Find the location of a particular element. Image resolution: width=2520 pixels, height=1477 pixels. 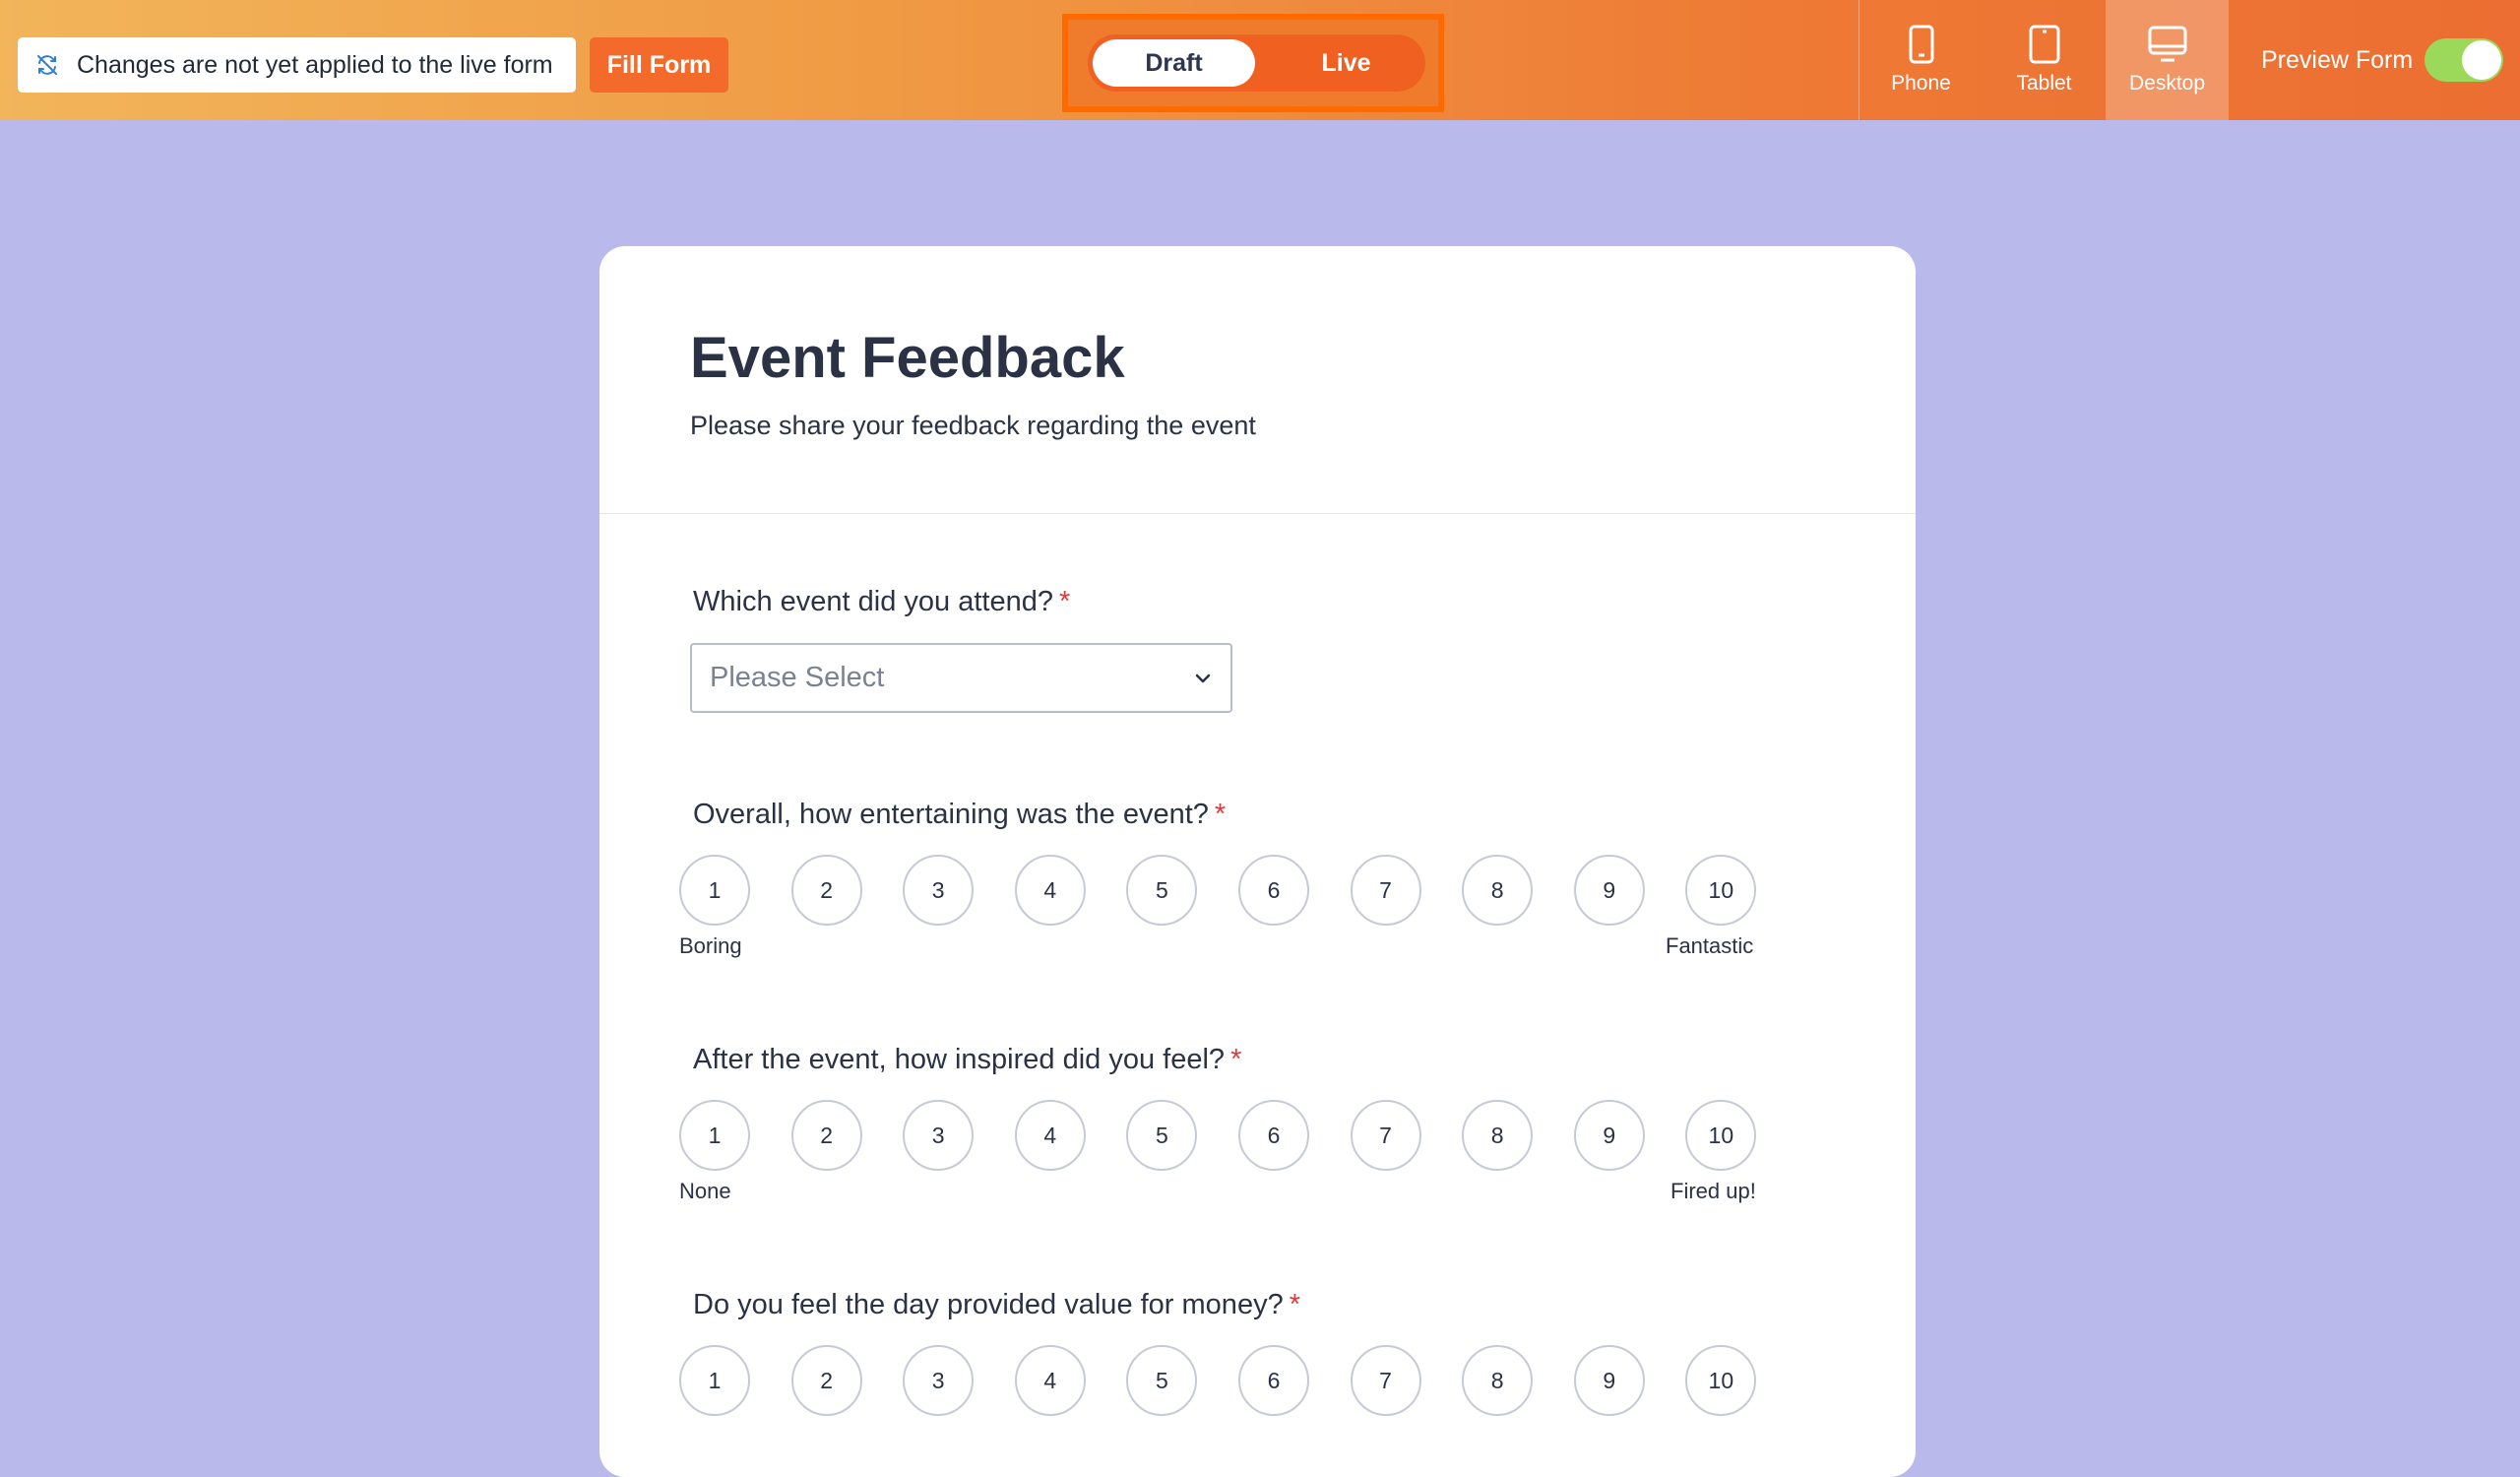

rating-scale-entertaining: 1 2 3 4 5 6 7 8 9 10 is located at coordinates (1218, 891).